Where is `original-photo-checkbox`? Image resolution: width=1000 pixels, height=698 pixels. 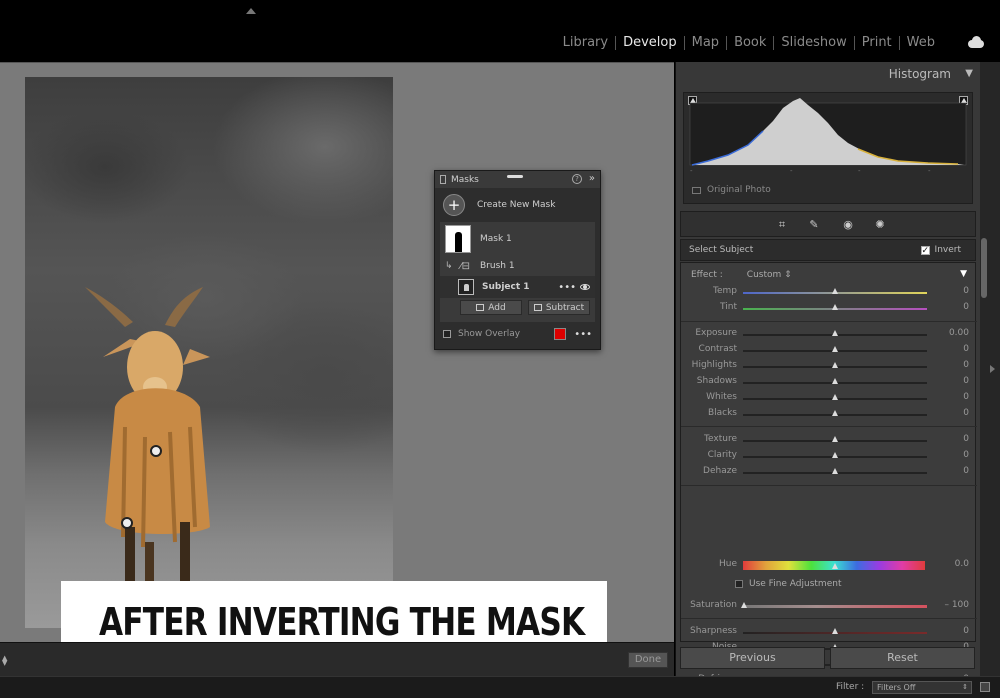
original-photo-checkbox is located at coordinates (696, 190).